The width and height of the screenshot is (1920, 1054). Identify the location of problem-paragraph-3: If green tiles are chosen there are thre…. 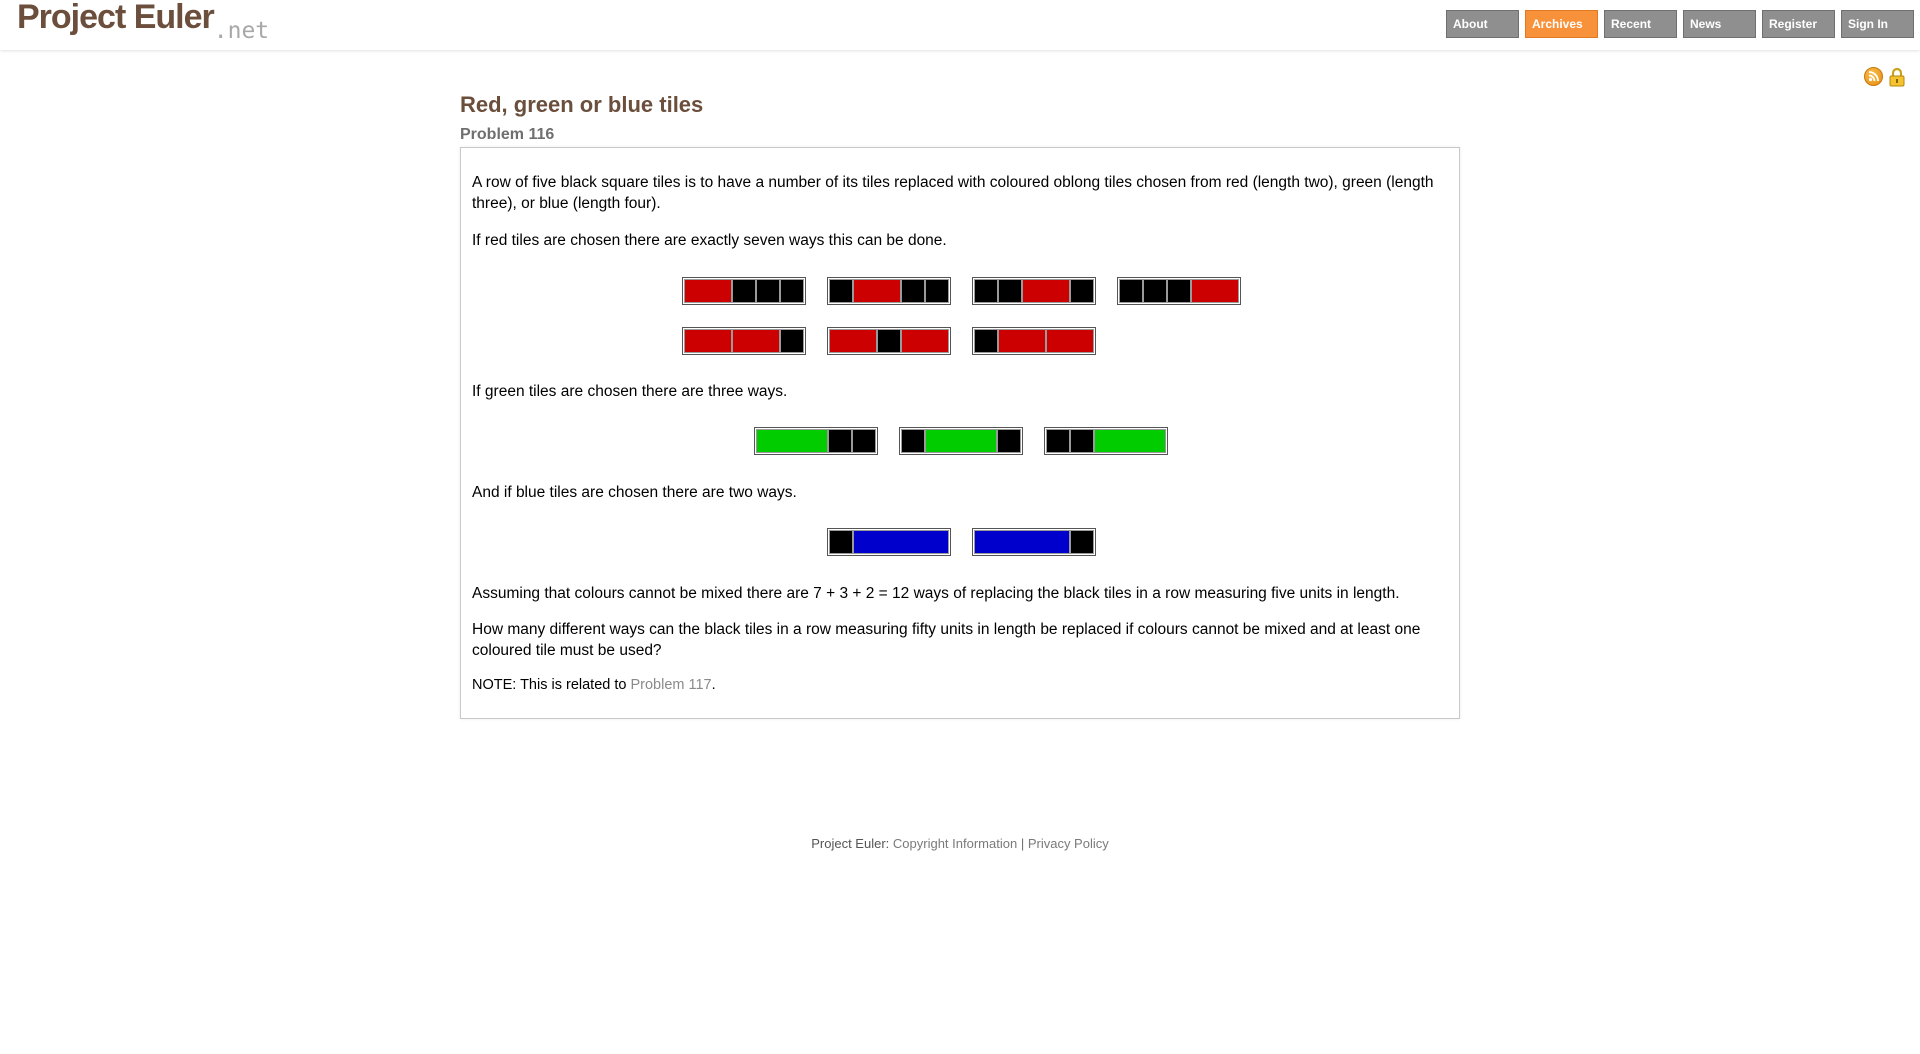
(630, 391).